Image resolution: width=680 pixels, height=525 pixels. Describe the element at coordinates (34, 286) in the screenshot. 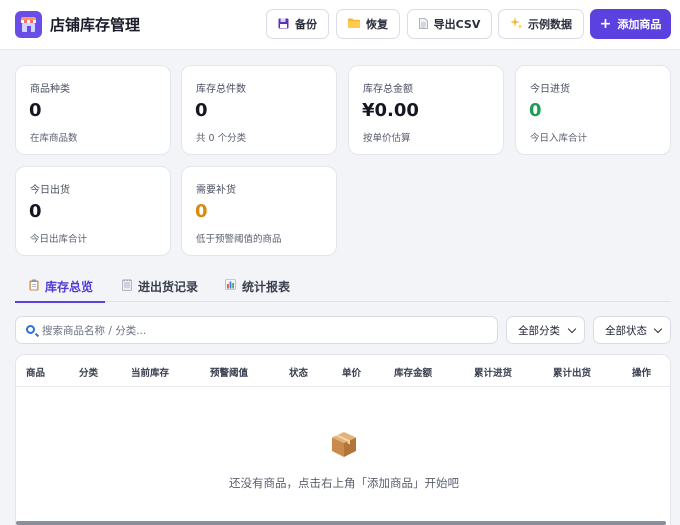

I see `clipboard-icon` at that location.